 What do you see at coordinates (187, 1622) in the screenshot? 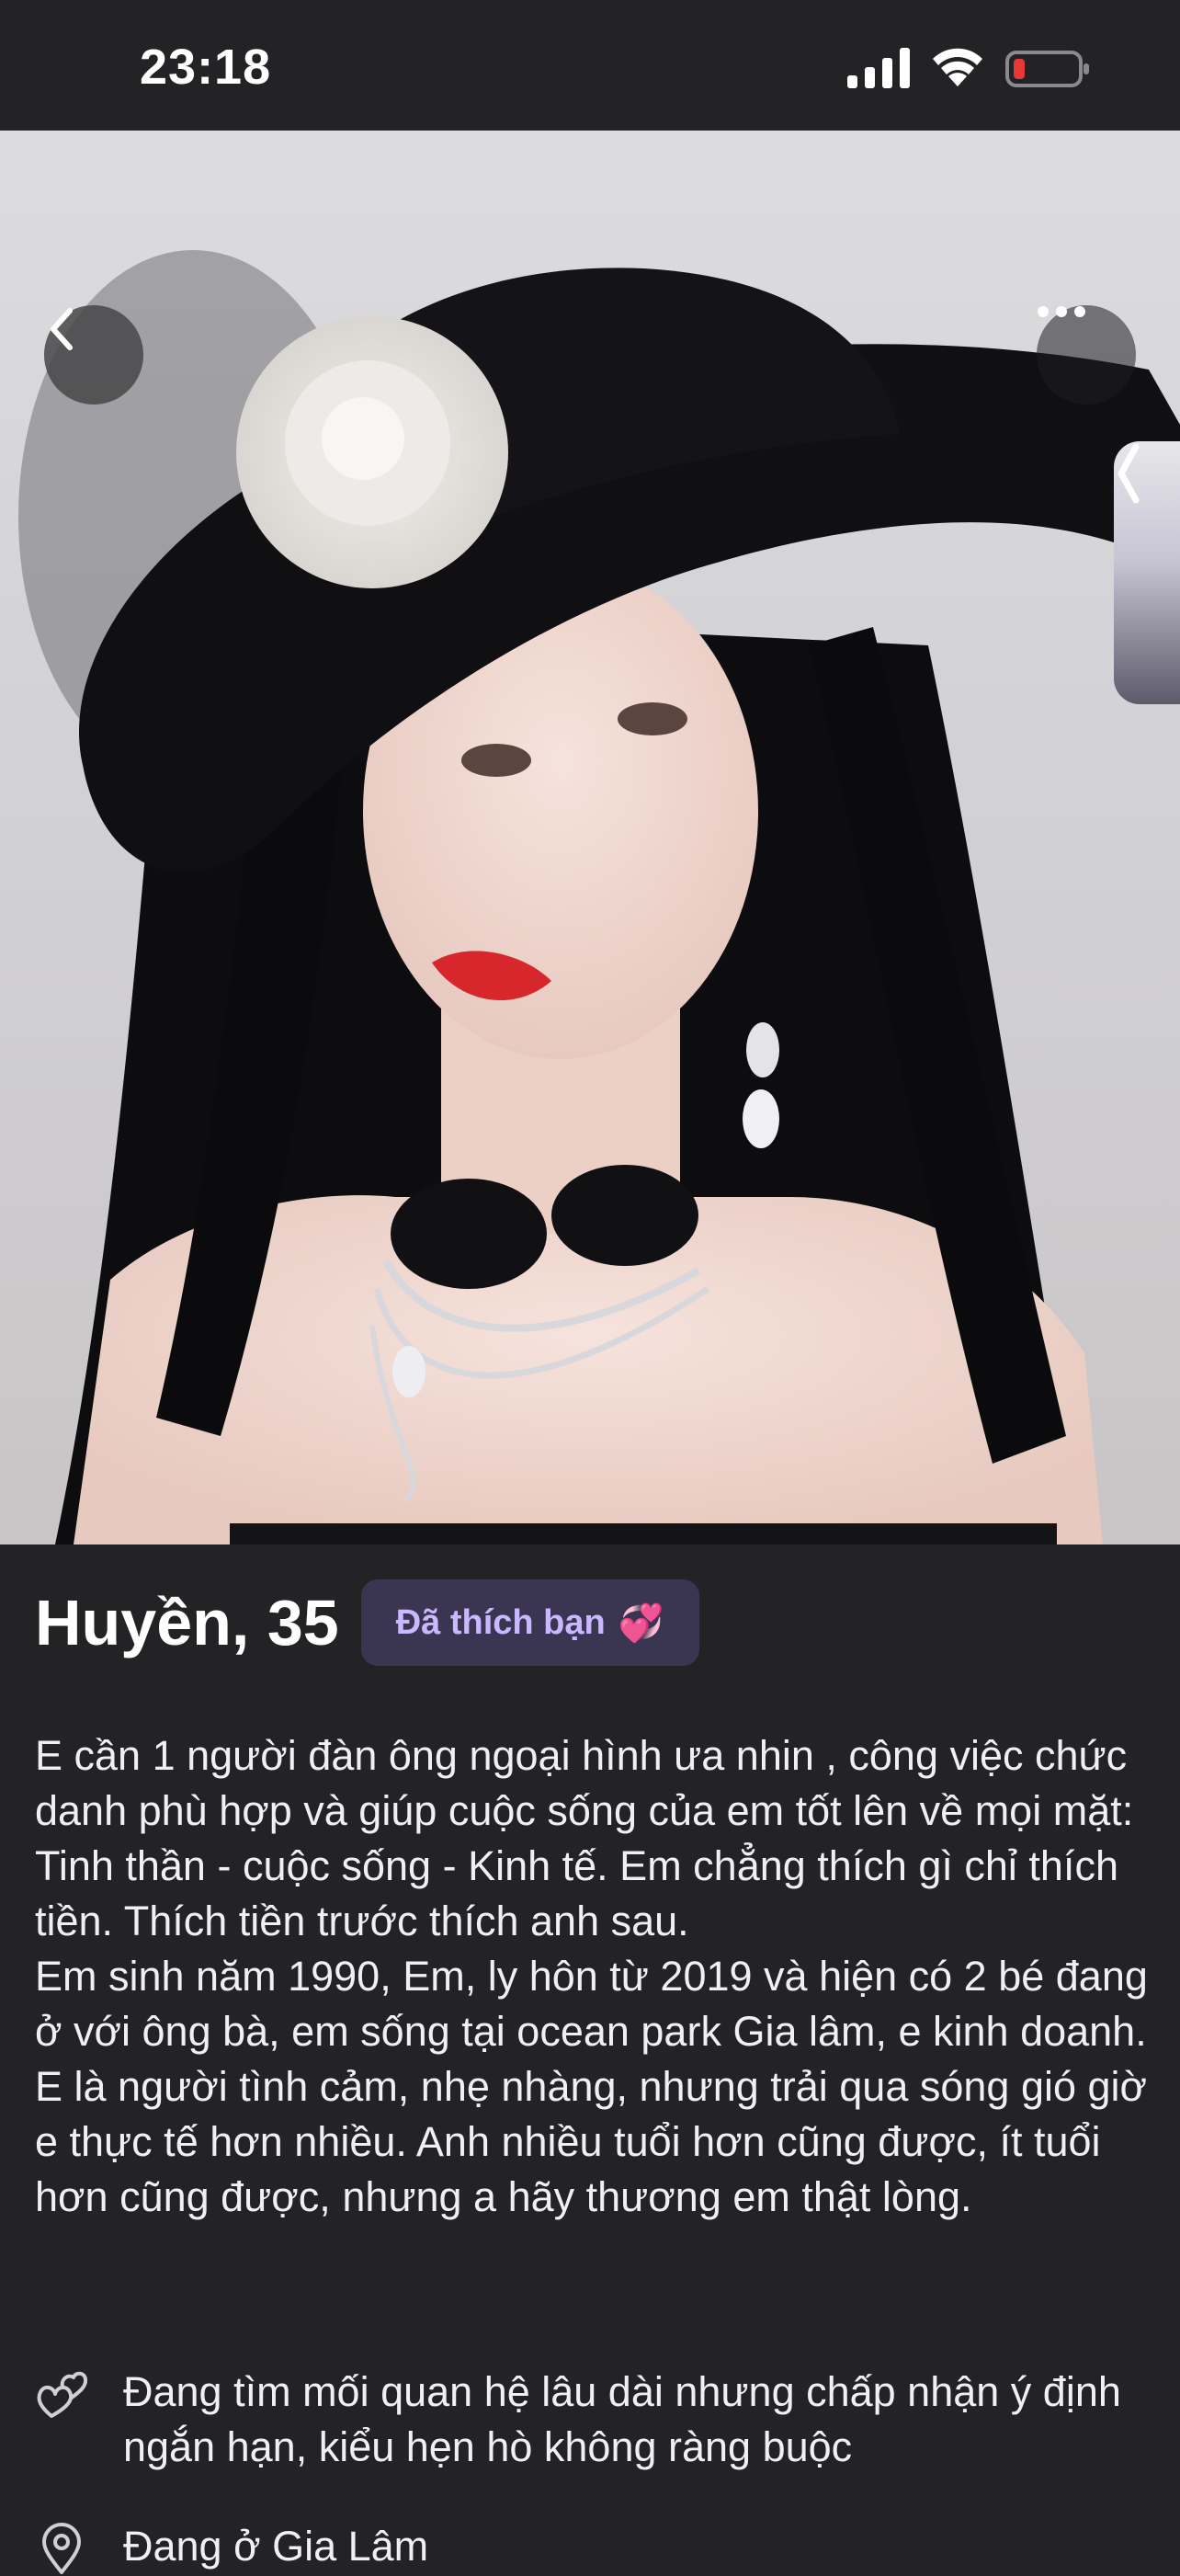
I see `profile-name-age: Huyền, 35` at bounding box center [187, 1622].